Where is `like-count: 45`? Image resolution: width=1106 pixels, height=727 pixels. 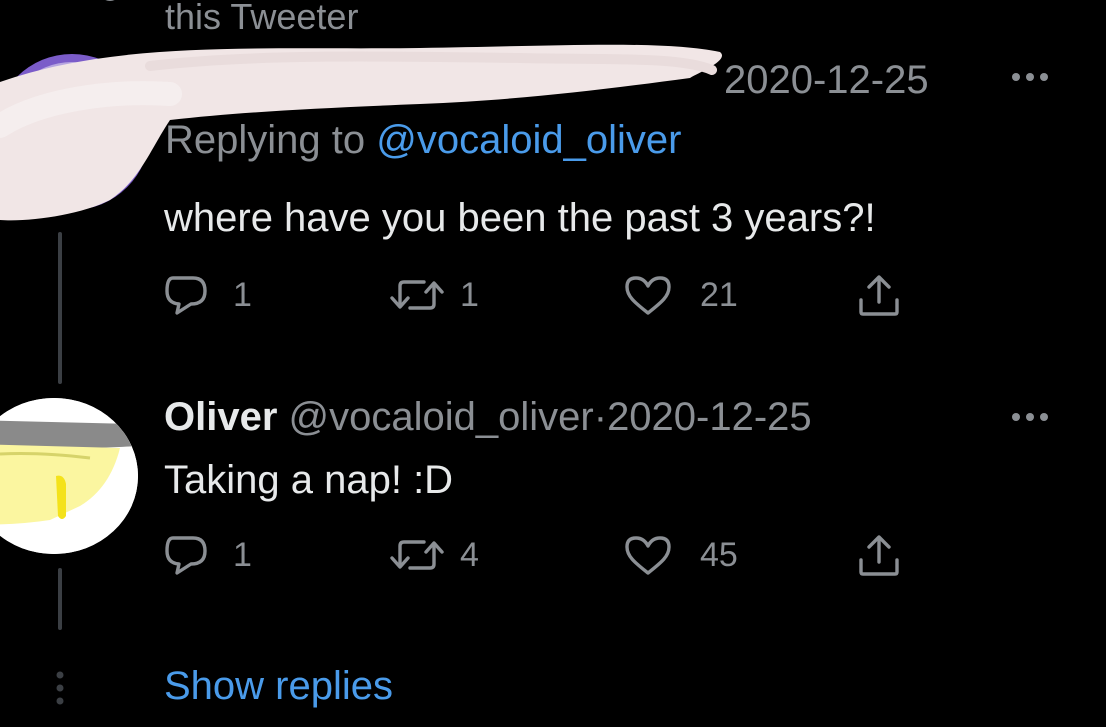 like-count: 45 is located at coordinates (719, 554).